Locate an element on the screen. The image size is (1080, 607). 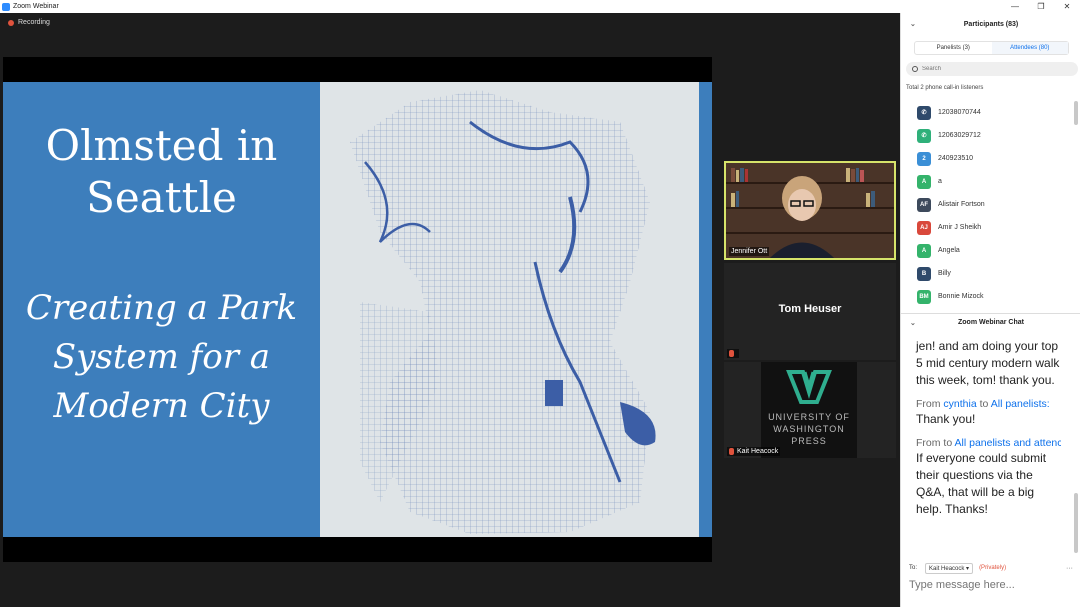
window-controls: — ❐ ✕ is located at coordinates (1041, 6).